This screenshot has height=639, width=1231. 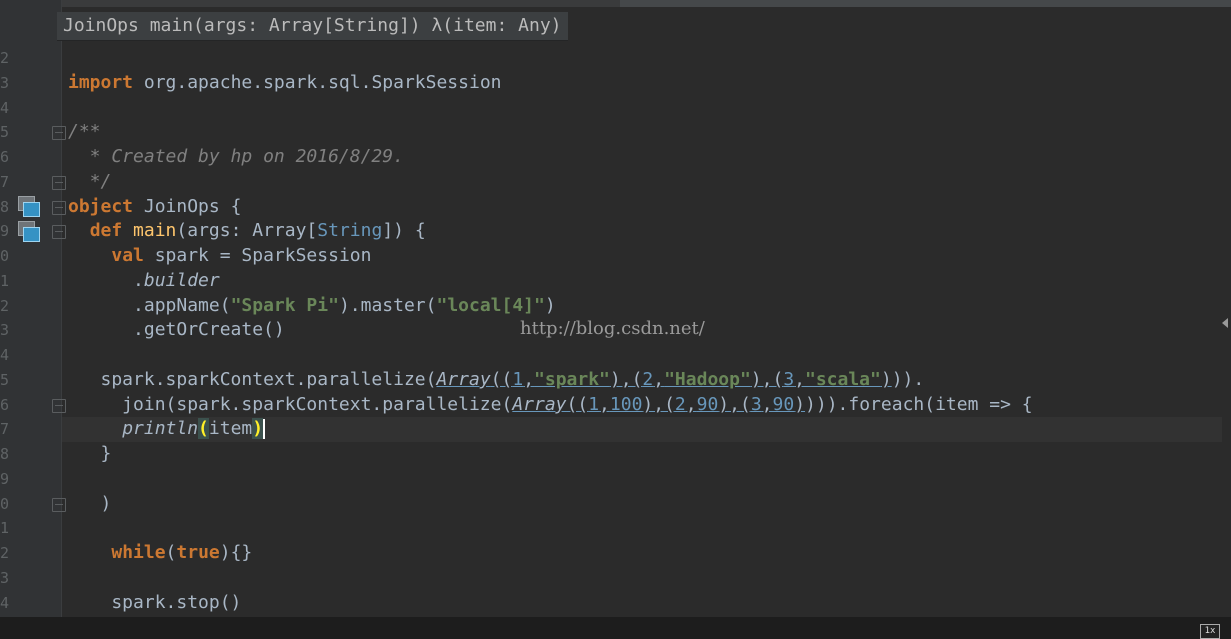 What do you see at coordinates (612, 328) in the screenshot?
I see `watermark: http://blog.csdn.net/` at bounding box center [612, 328].